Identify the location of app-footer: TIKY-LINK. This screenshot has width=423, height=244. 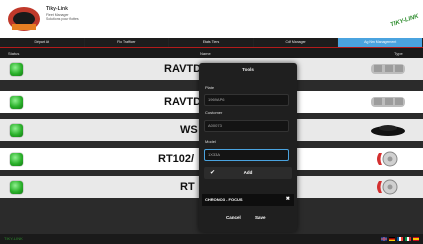
(211, 239).